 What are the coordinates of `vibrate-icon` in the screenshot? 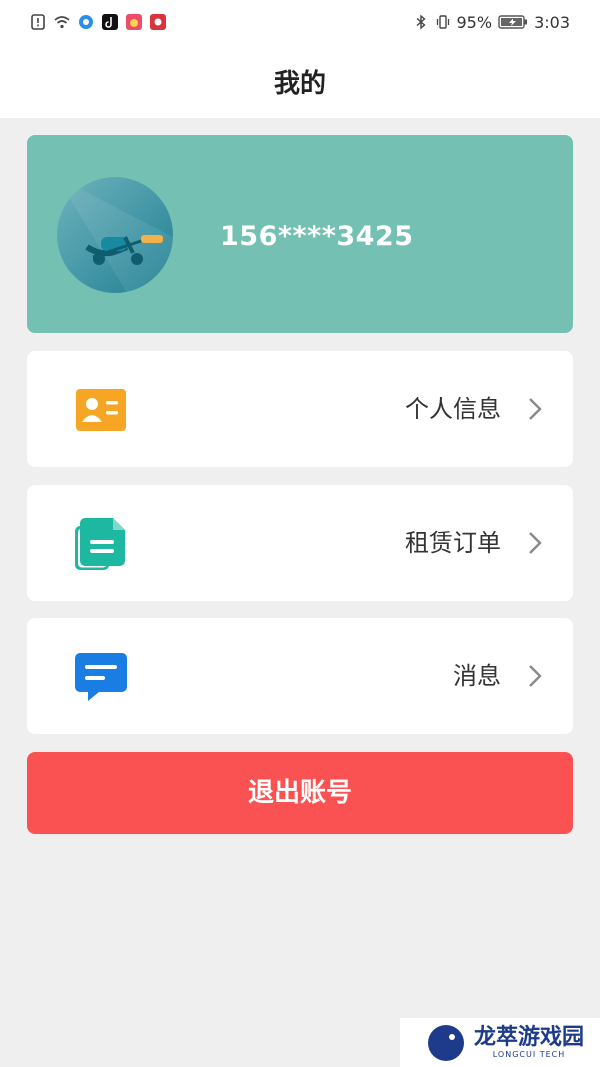 It's located at (442, 22).